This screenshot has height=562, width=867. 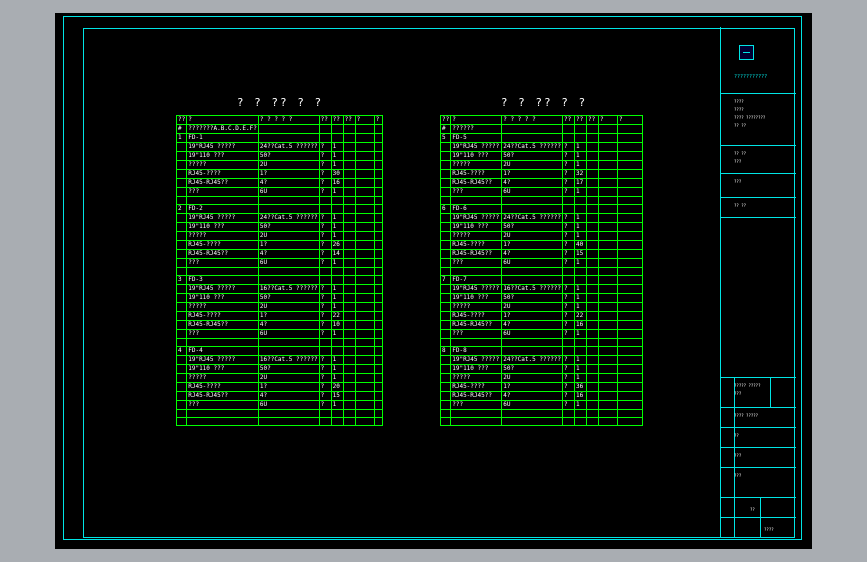 I want to click on left-table-cell: RJ45-????, so click(x=222, y=245).